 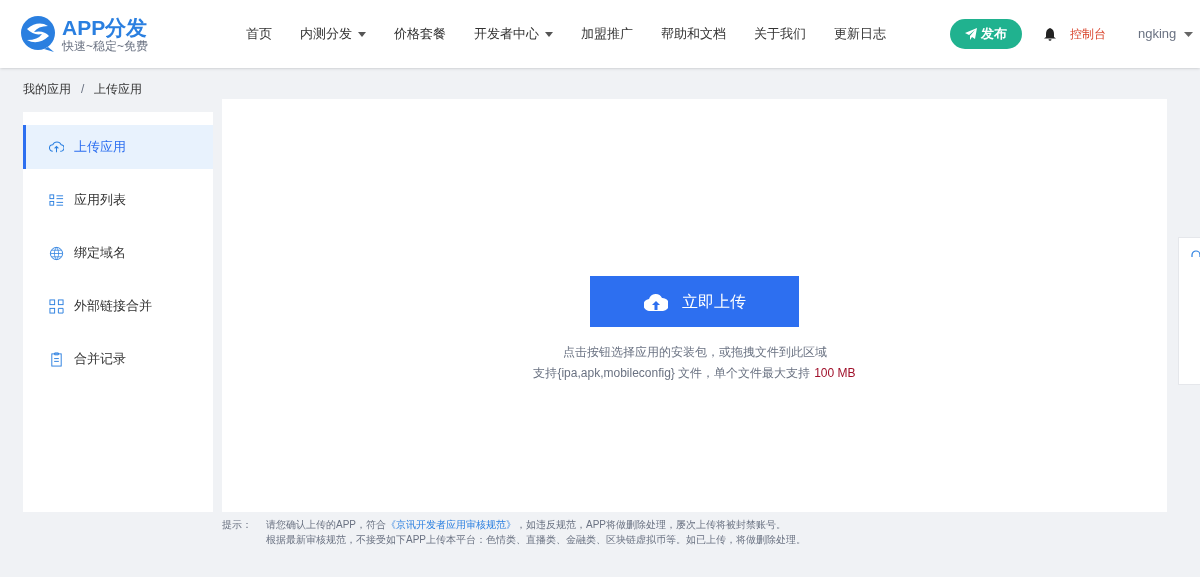 What do you see at coordinates (118, 306) in the screenshot?
I see `sidebar-item: 外部链接合并` at bounding box center [118, 306].